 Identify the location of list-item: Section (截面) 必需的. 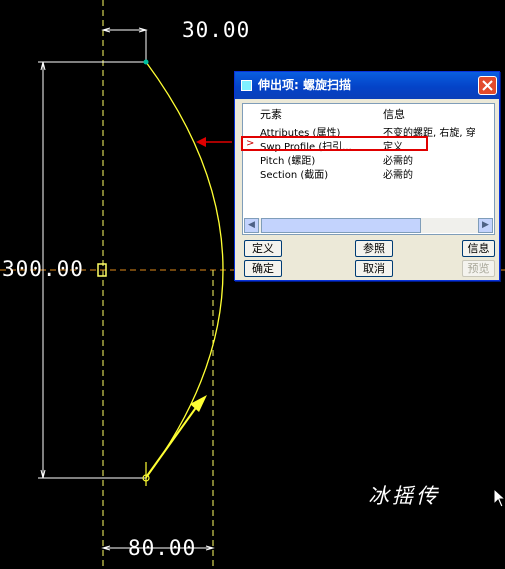
(368, 173).